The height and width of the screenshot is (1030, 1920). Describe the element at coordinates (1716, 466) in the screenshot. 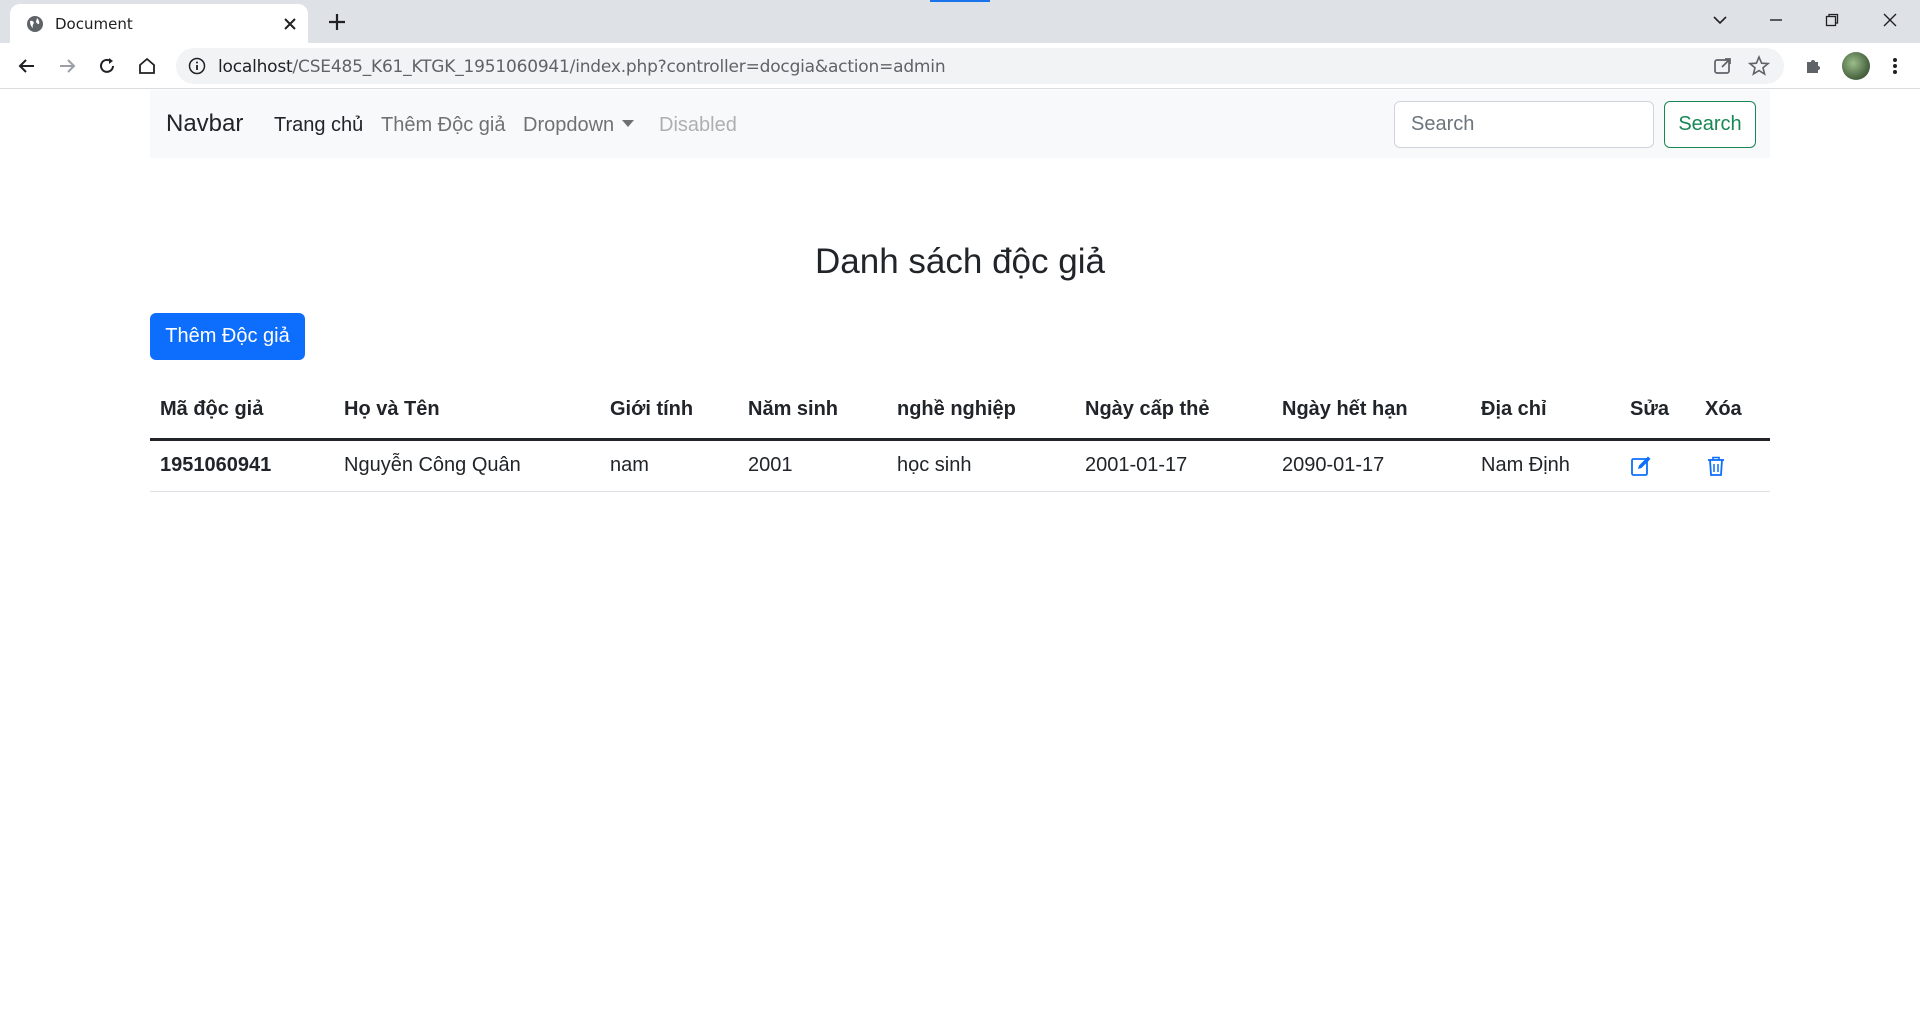

I see `trash-icon` at that location.